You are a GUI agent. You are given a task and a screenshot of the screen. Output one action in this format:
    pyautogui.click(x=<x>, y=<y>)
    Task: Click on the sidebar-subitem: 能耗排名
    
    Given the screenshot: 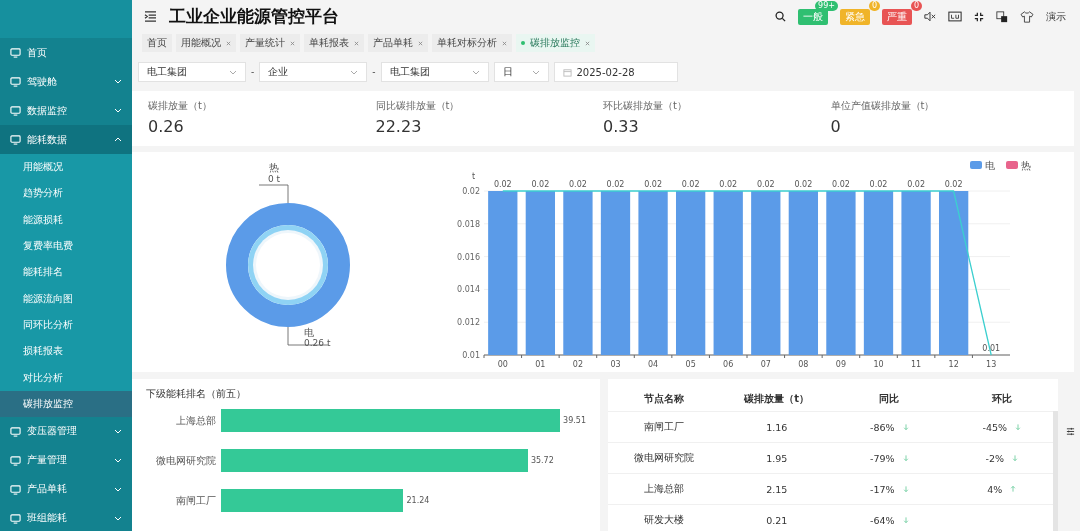 What is the action you would take?
    pyautogui.click(x=66, y=272)
    